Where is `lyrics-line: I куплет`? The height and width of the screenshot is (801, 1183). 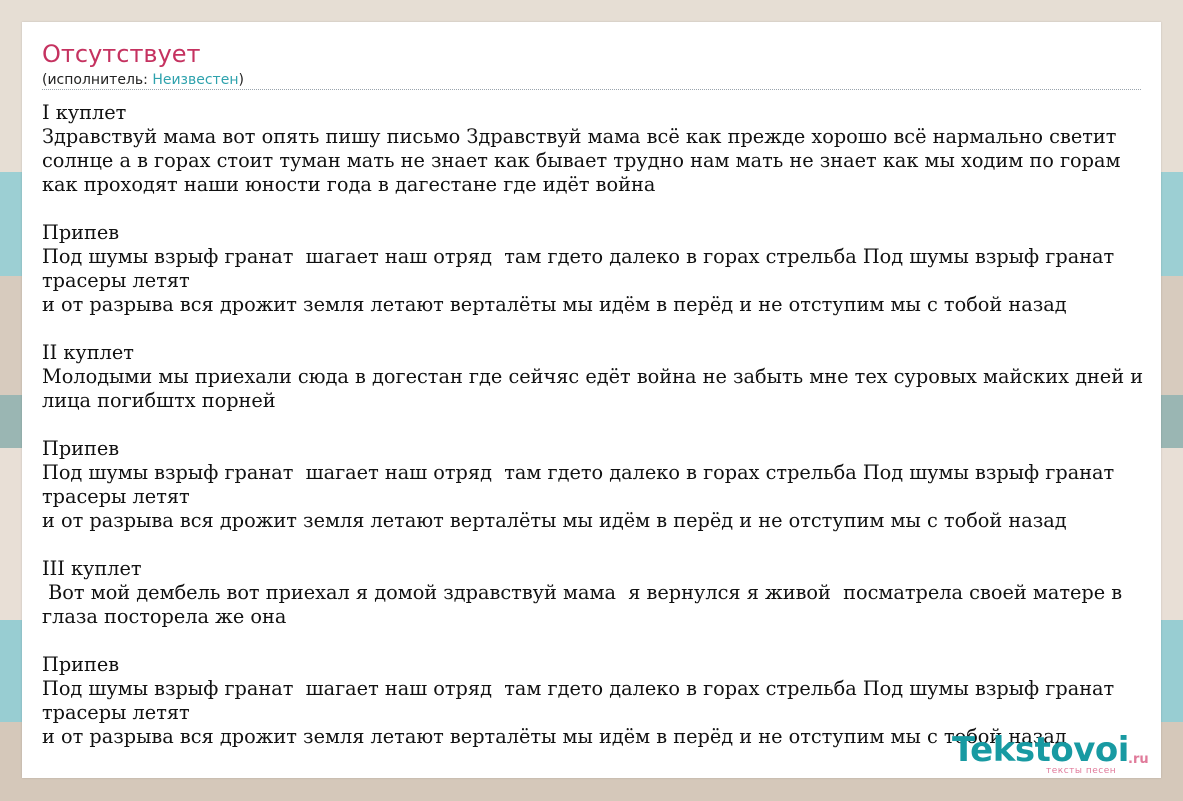 lyrics-line: I куплет is located at coordinates (84, 112).